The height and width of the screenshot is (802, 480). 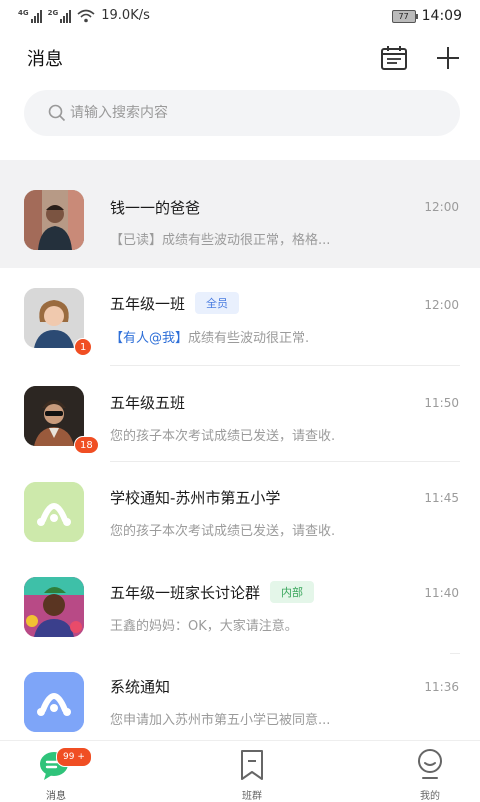 What do you see at coordinates (441, 593) in the screenshot?
I see `conversation-time: 11:40` at bounding box center [441, 593].